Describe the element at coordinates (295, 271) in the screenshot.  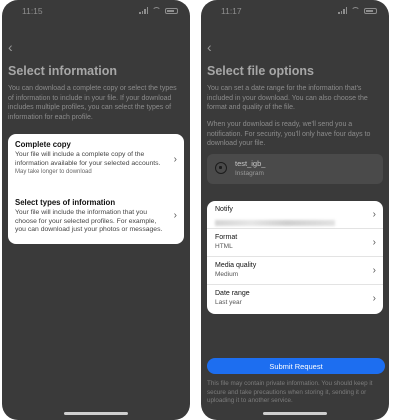
I see `row-media-quality: Media quality Medium ›` at that location.